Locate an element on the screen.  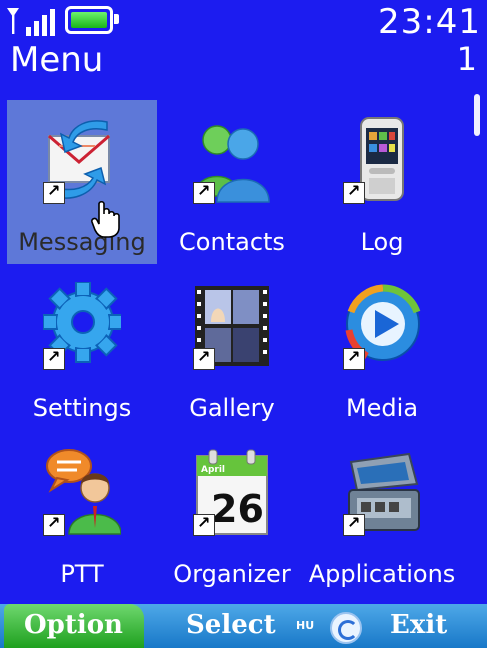
page-number: 1 is located at coordinates (466, 59).